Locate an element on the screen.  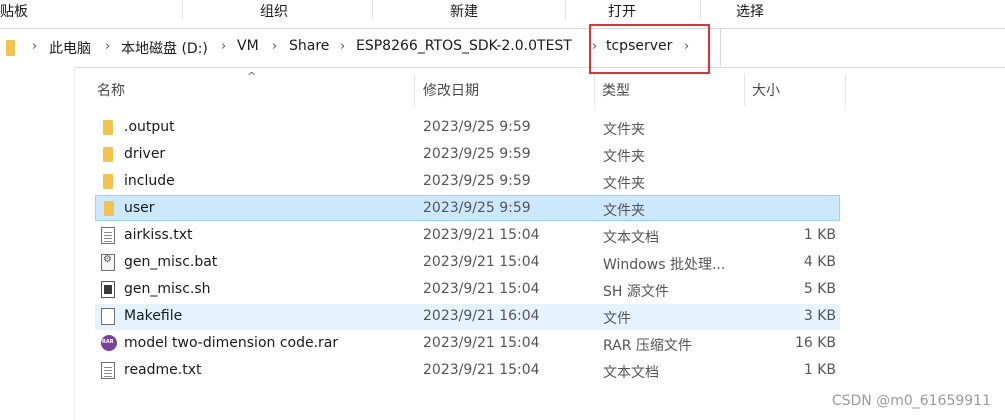
ribbon-group-labels: 剪贴板 组织 新建 打开 选择 is located at coordinates (502, 11).